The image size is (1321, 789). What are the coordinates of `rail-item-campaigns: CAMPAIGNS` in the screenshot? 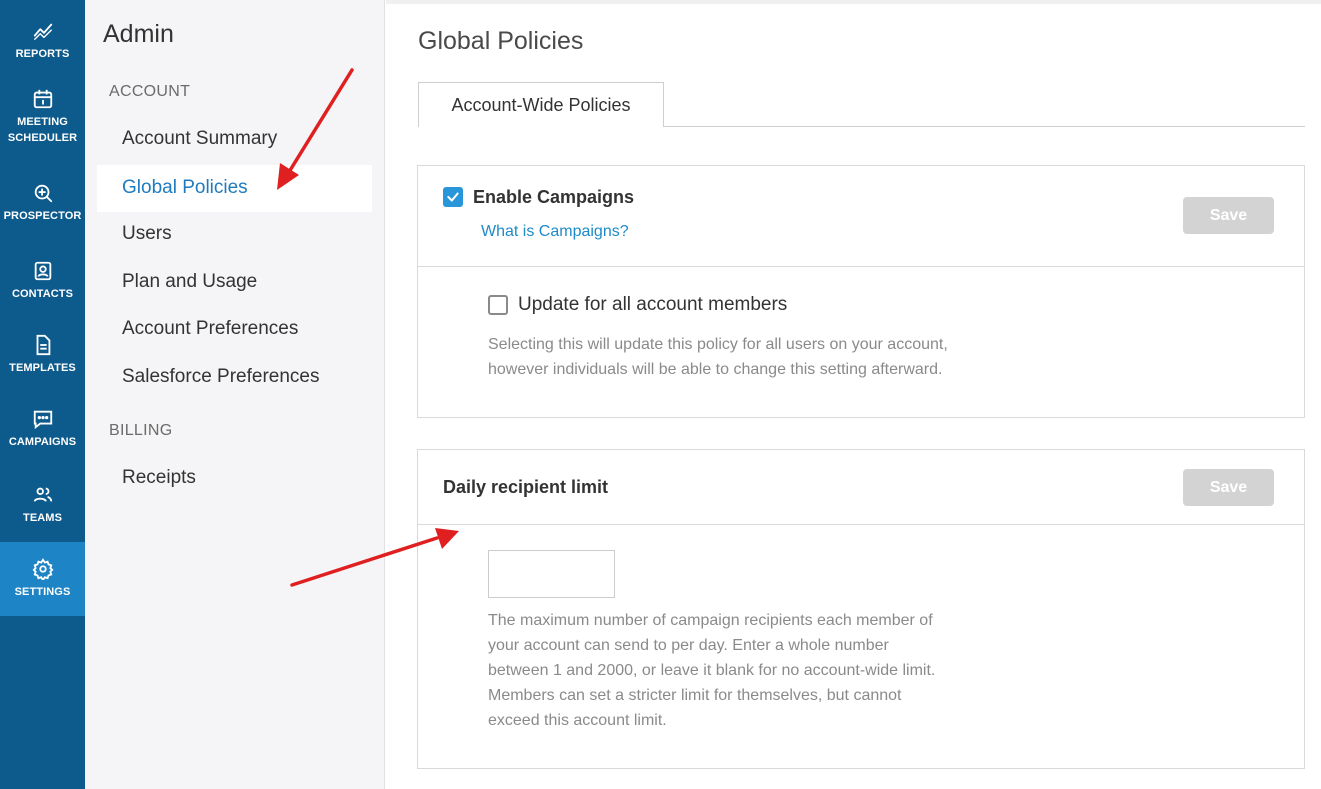 It's located at (42, 429).